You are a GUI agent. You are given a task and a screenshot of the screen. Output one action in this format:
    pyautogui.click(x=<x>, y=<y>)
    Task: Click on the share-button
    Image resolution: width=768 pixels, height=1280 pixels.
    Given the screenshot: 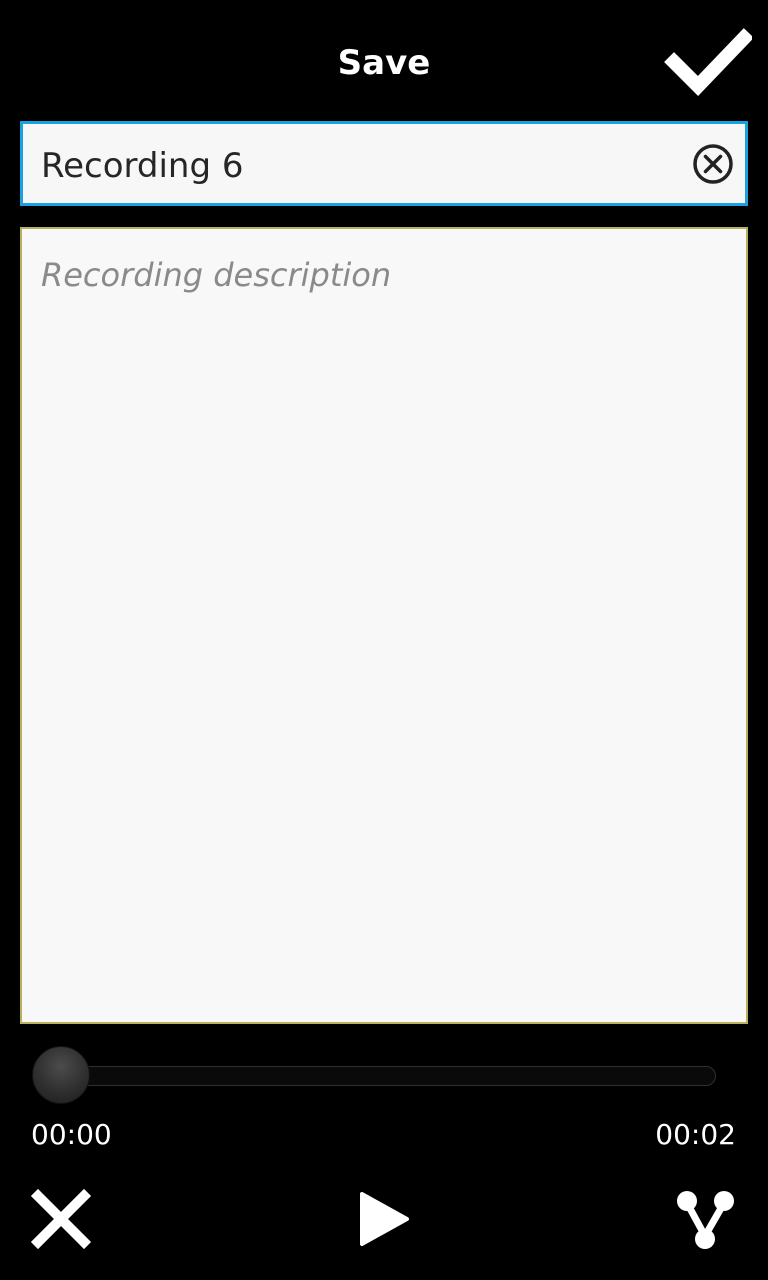 What is the action you would take?
    pyautogui.click(x=705, y=1219)
    